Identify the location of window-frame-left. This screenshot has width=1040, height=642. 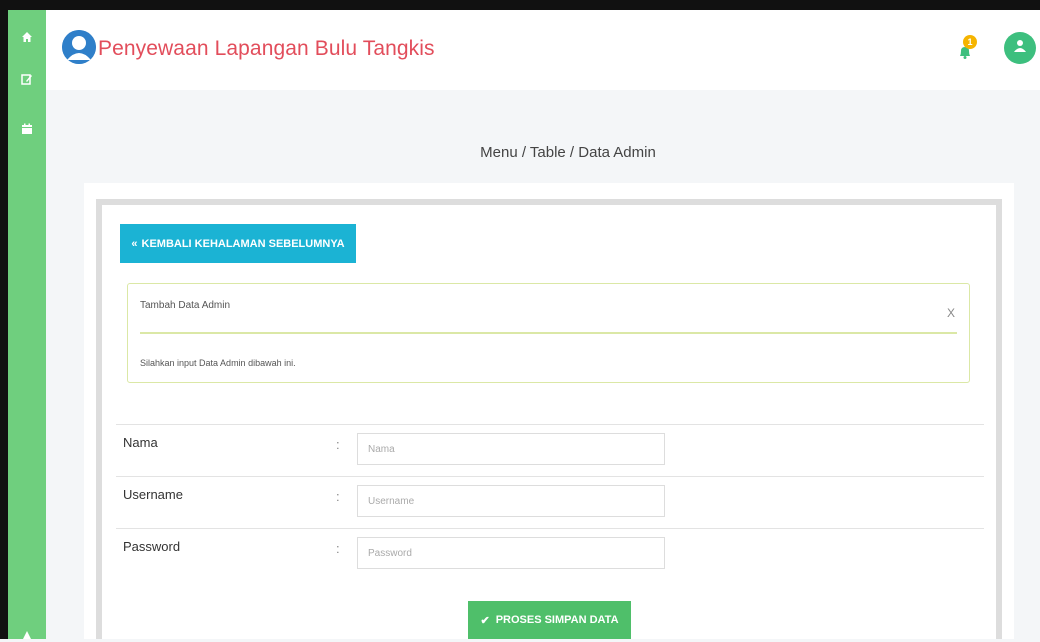
(4, 319).